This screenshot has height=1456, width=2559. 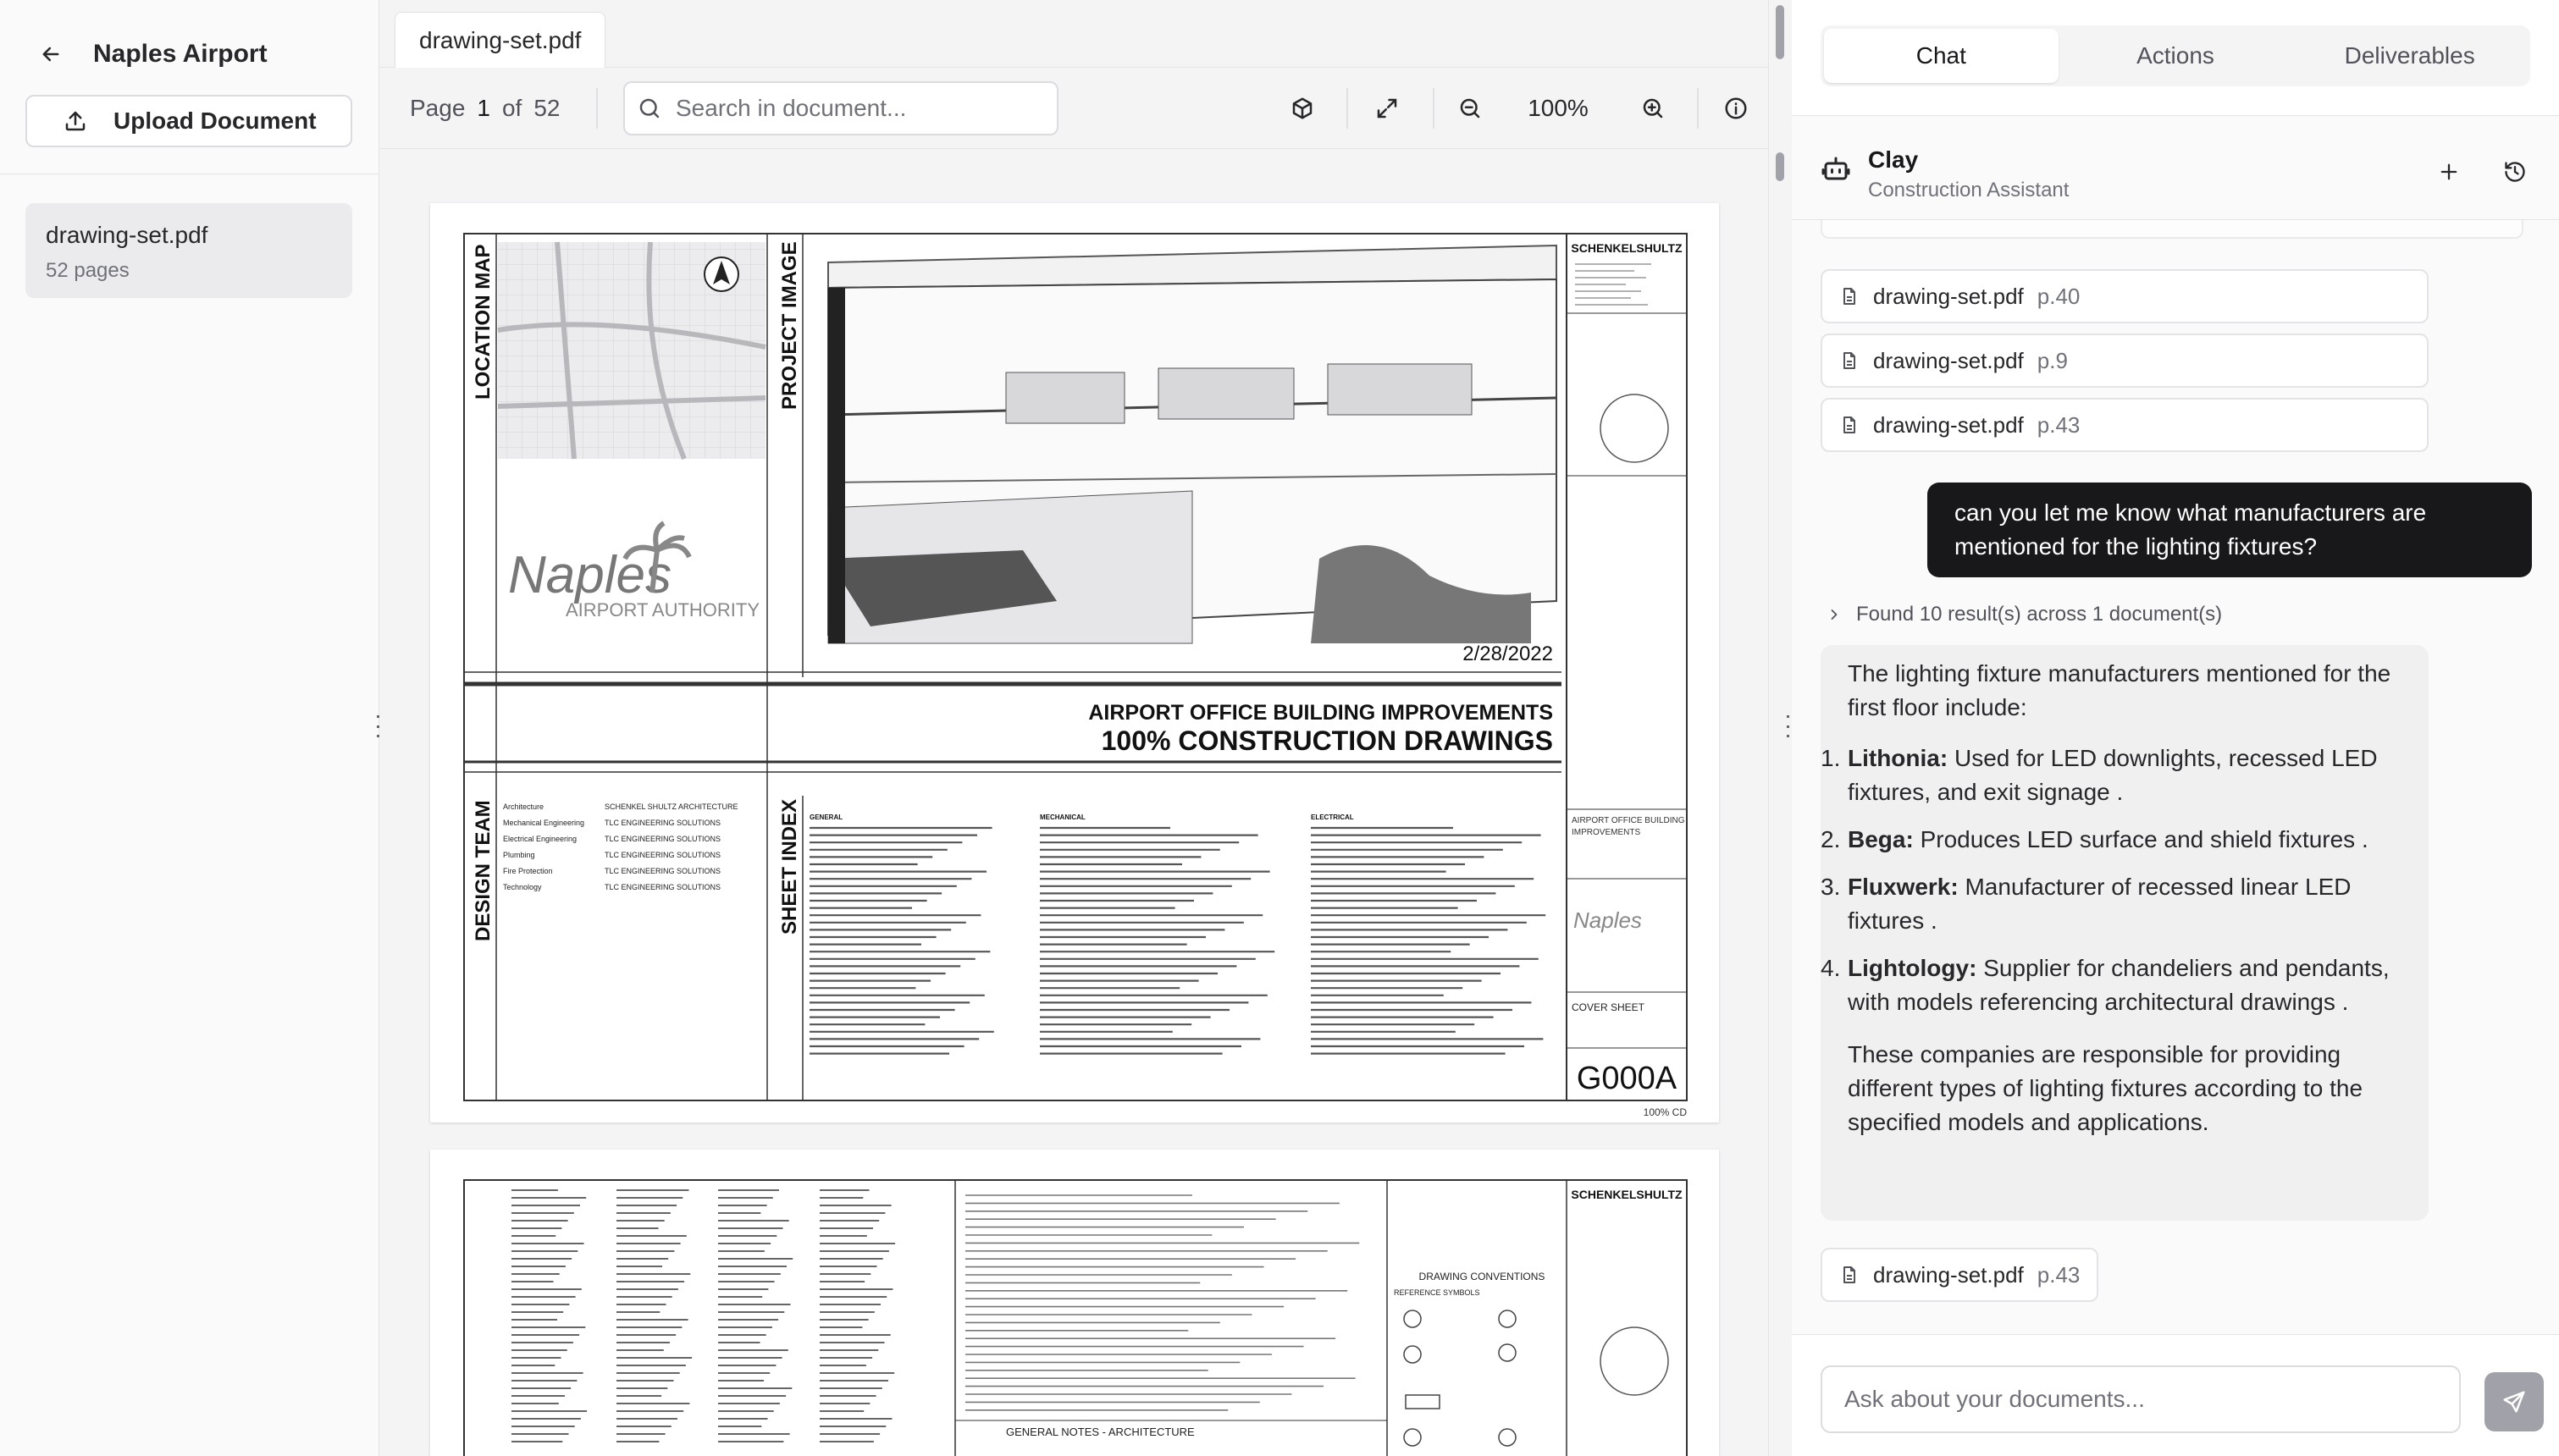 What do you see at coordinates (501, 40) in the screenshot?
I see `file-tab: drawing-set.pdf` at bounding box center [501, 40].